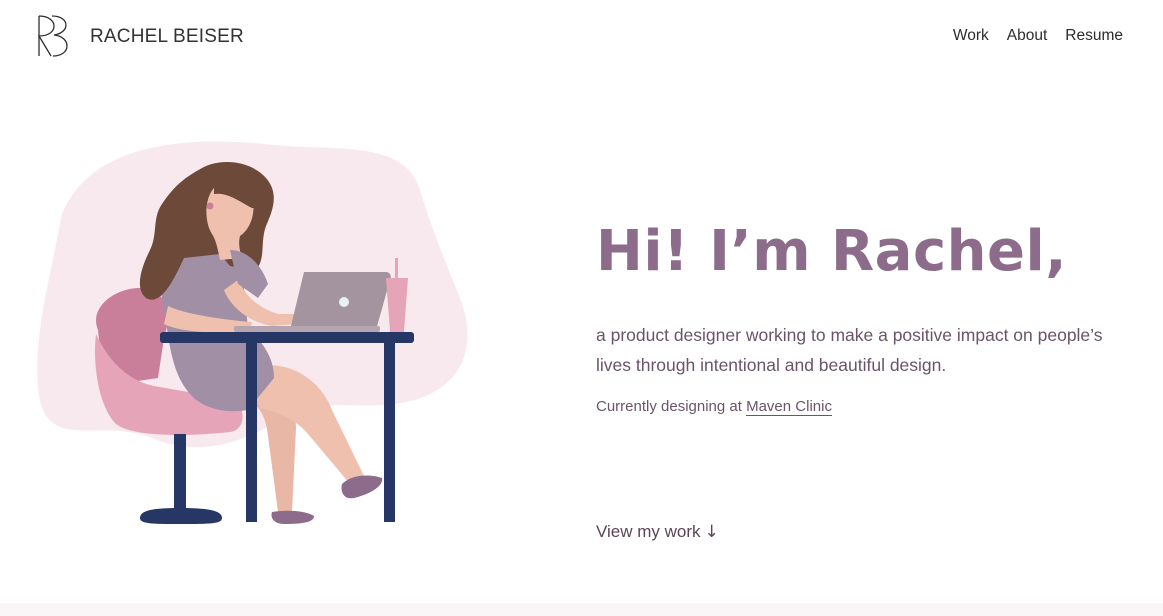 Image resolution: width=1163 pixels, height=616 pixels. What do you see at coordinates (181, 516) in the screenshot?
I see `chair-base` at bounding box center [181, 516].